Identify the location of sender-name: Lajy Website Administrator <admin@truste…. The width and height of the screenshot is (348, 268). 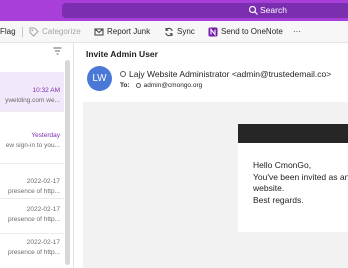
(230, 74).